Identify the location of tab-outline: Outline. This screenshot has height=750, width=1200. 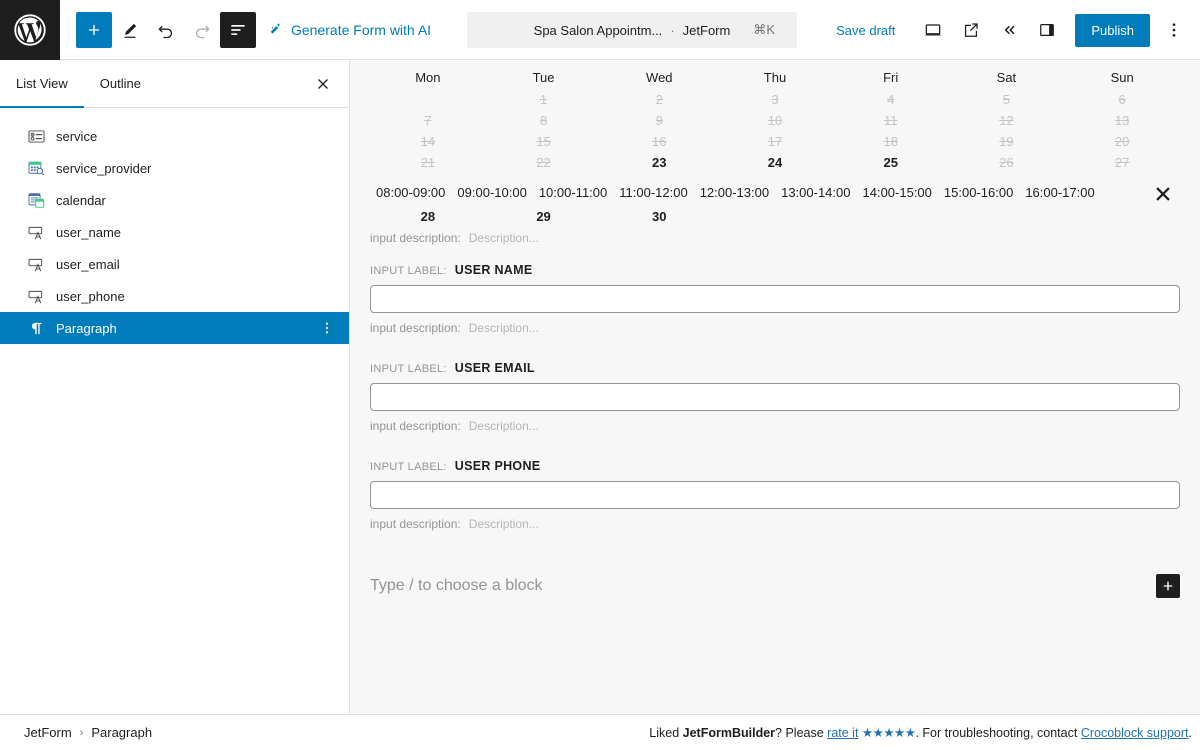
(120, 83).